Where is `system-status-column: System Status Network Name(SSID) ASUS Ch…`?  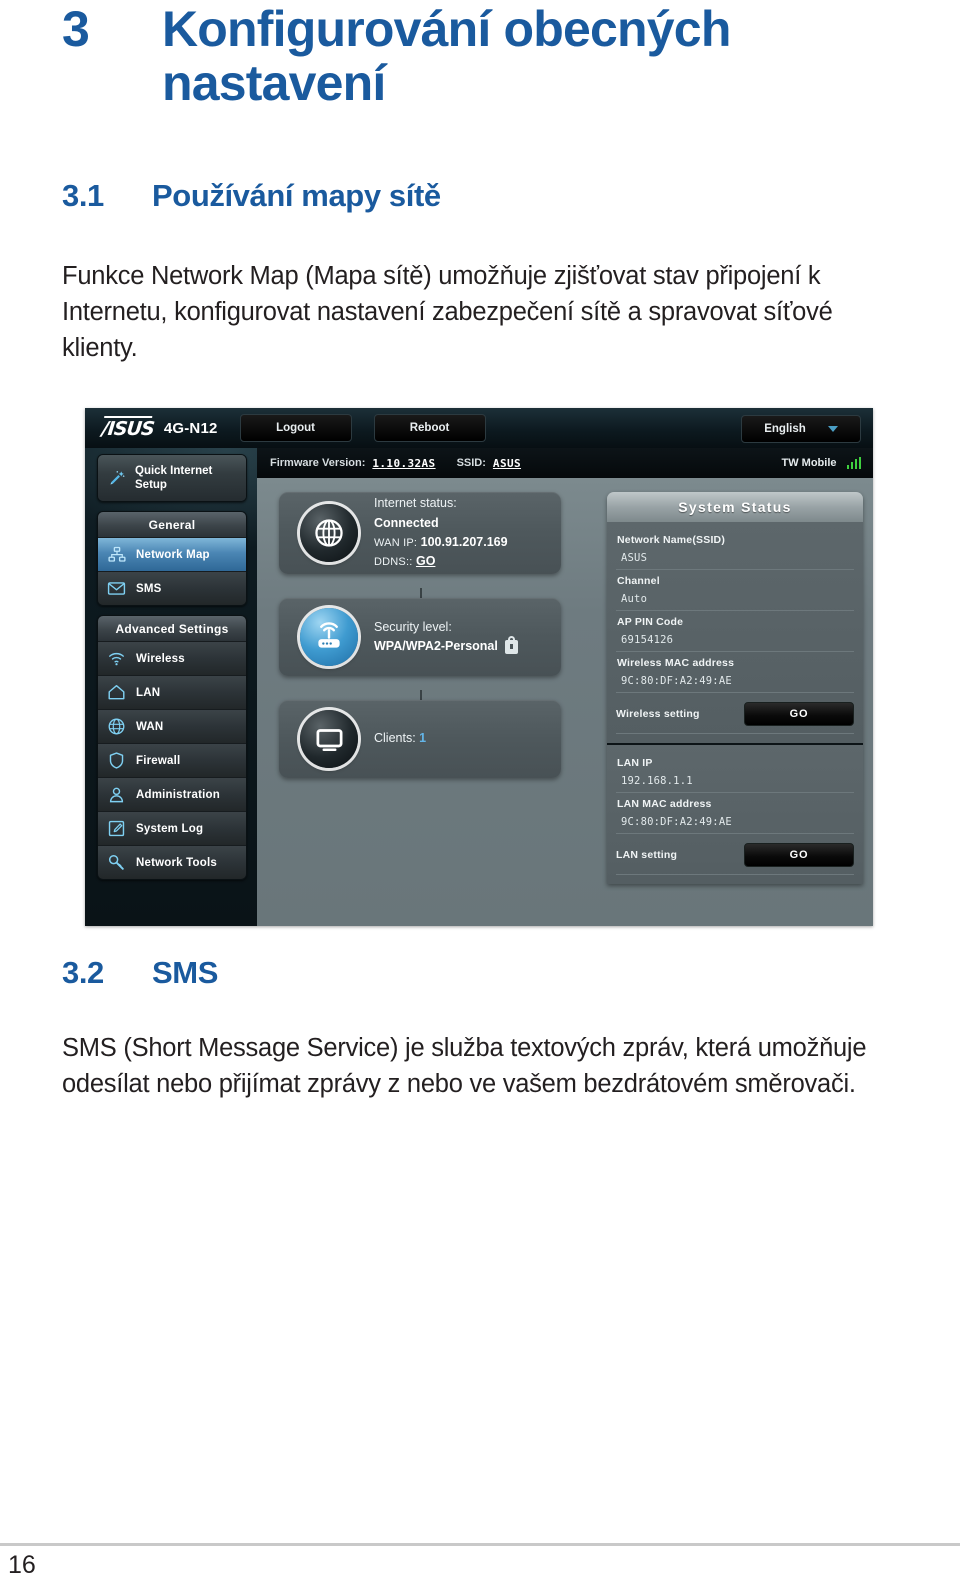
system-status-column: System Status Network Name(SSID) ASUS Ch… is located at coordinates (740, 709).